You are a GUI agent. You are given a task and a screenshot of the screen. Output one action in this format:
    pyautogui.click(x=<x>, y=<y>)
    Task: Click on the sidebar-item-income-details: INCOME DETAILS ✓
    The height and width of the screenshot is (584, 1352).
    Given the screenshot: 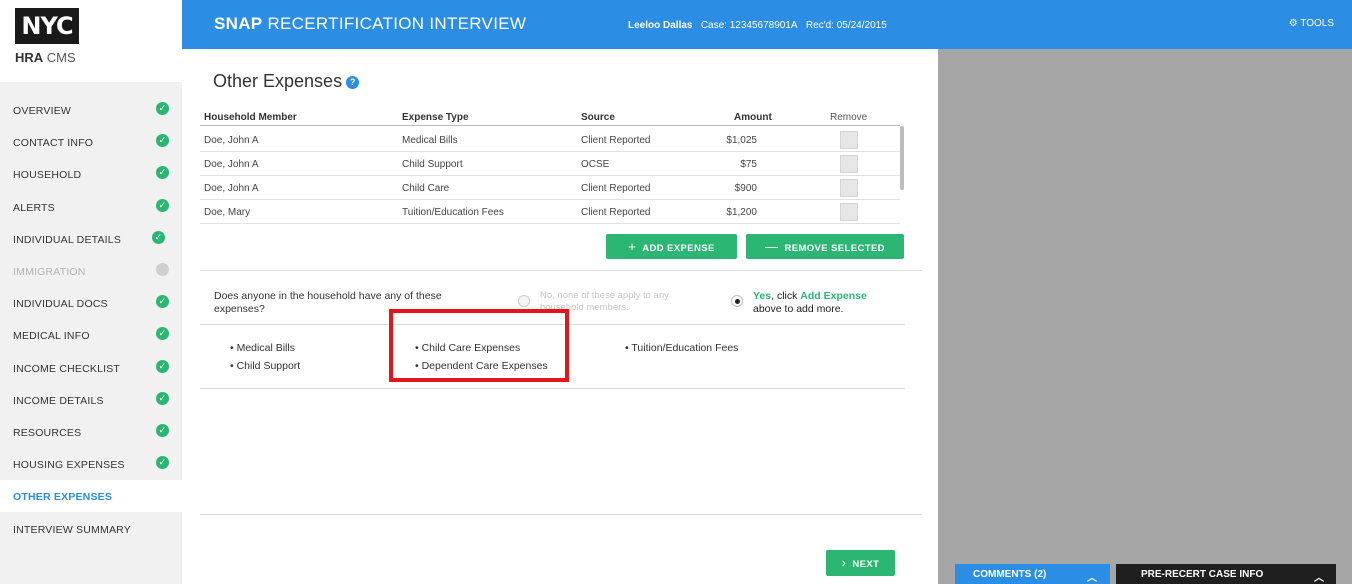 What is the action you would take?
    pyautogui.click(x=91, y=400)
    